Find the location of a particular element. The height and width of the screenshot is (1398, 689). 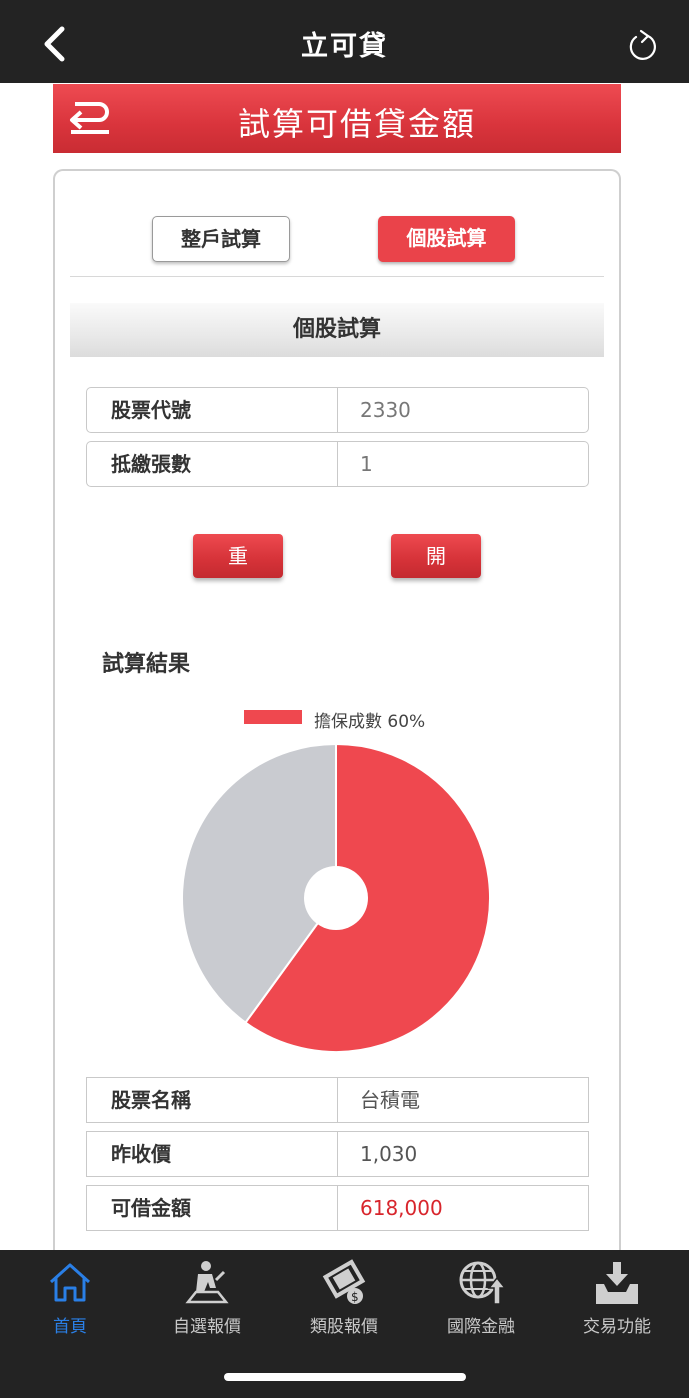

tab-label: 國際金融 is located at coordinates (481, 1327).